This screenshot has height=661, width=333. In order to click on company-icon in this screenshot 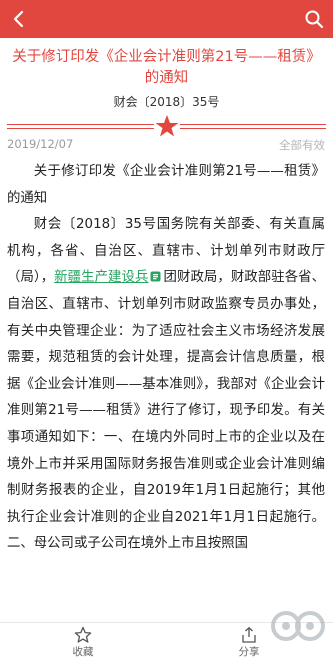, I will do `click(155, 276)`.